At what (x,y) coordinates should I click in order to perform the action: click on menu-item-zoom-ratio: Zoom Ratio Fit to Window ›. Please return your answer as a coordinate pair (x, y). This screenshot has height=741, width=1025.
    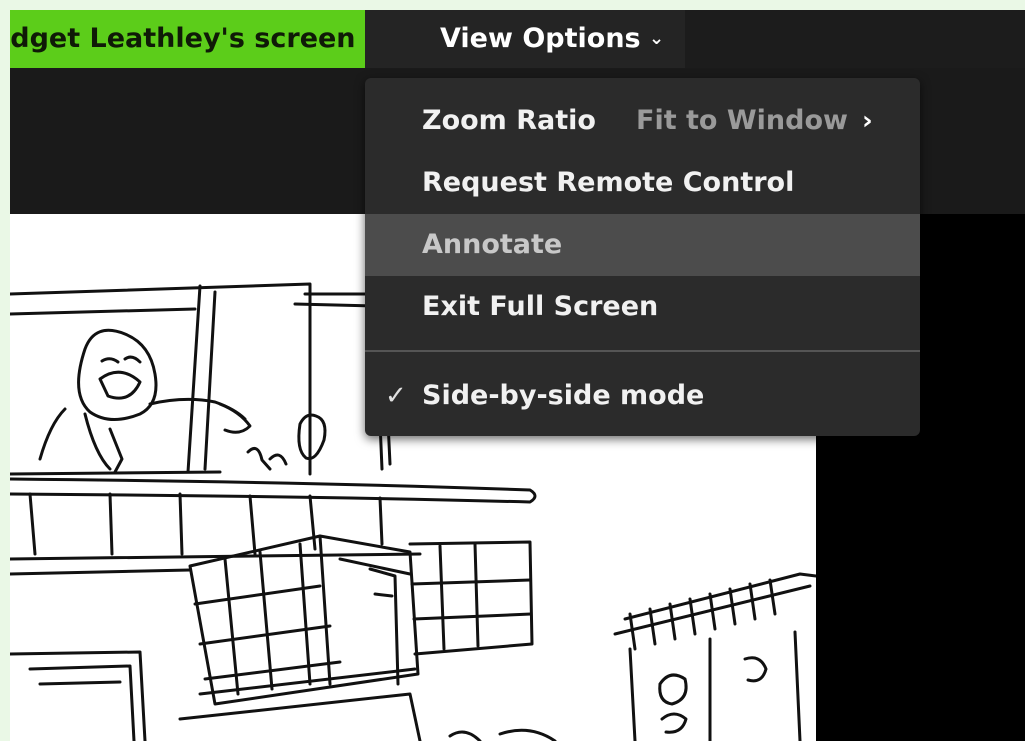
    Looking at the image, I should click on (642, 121).